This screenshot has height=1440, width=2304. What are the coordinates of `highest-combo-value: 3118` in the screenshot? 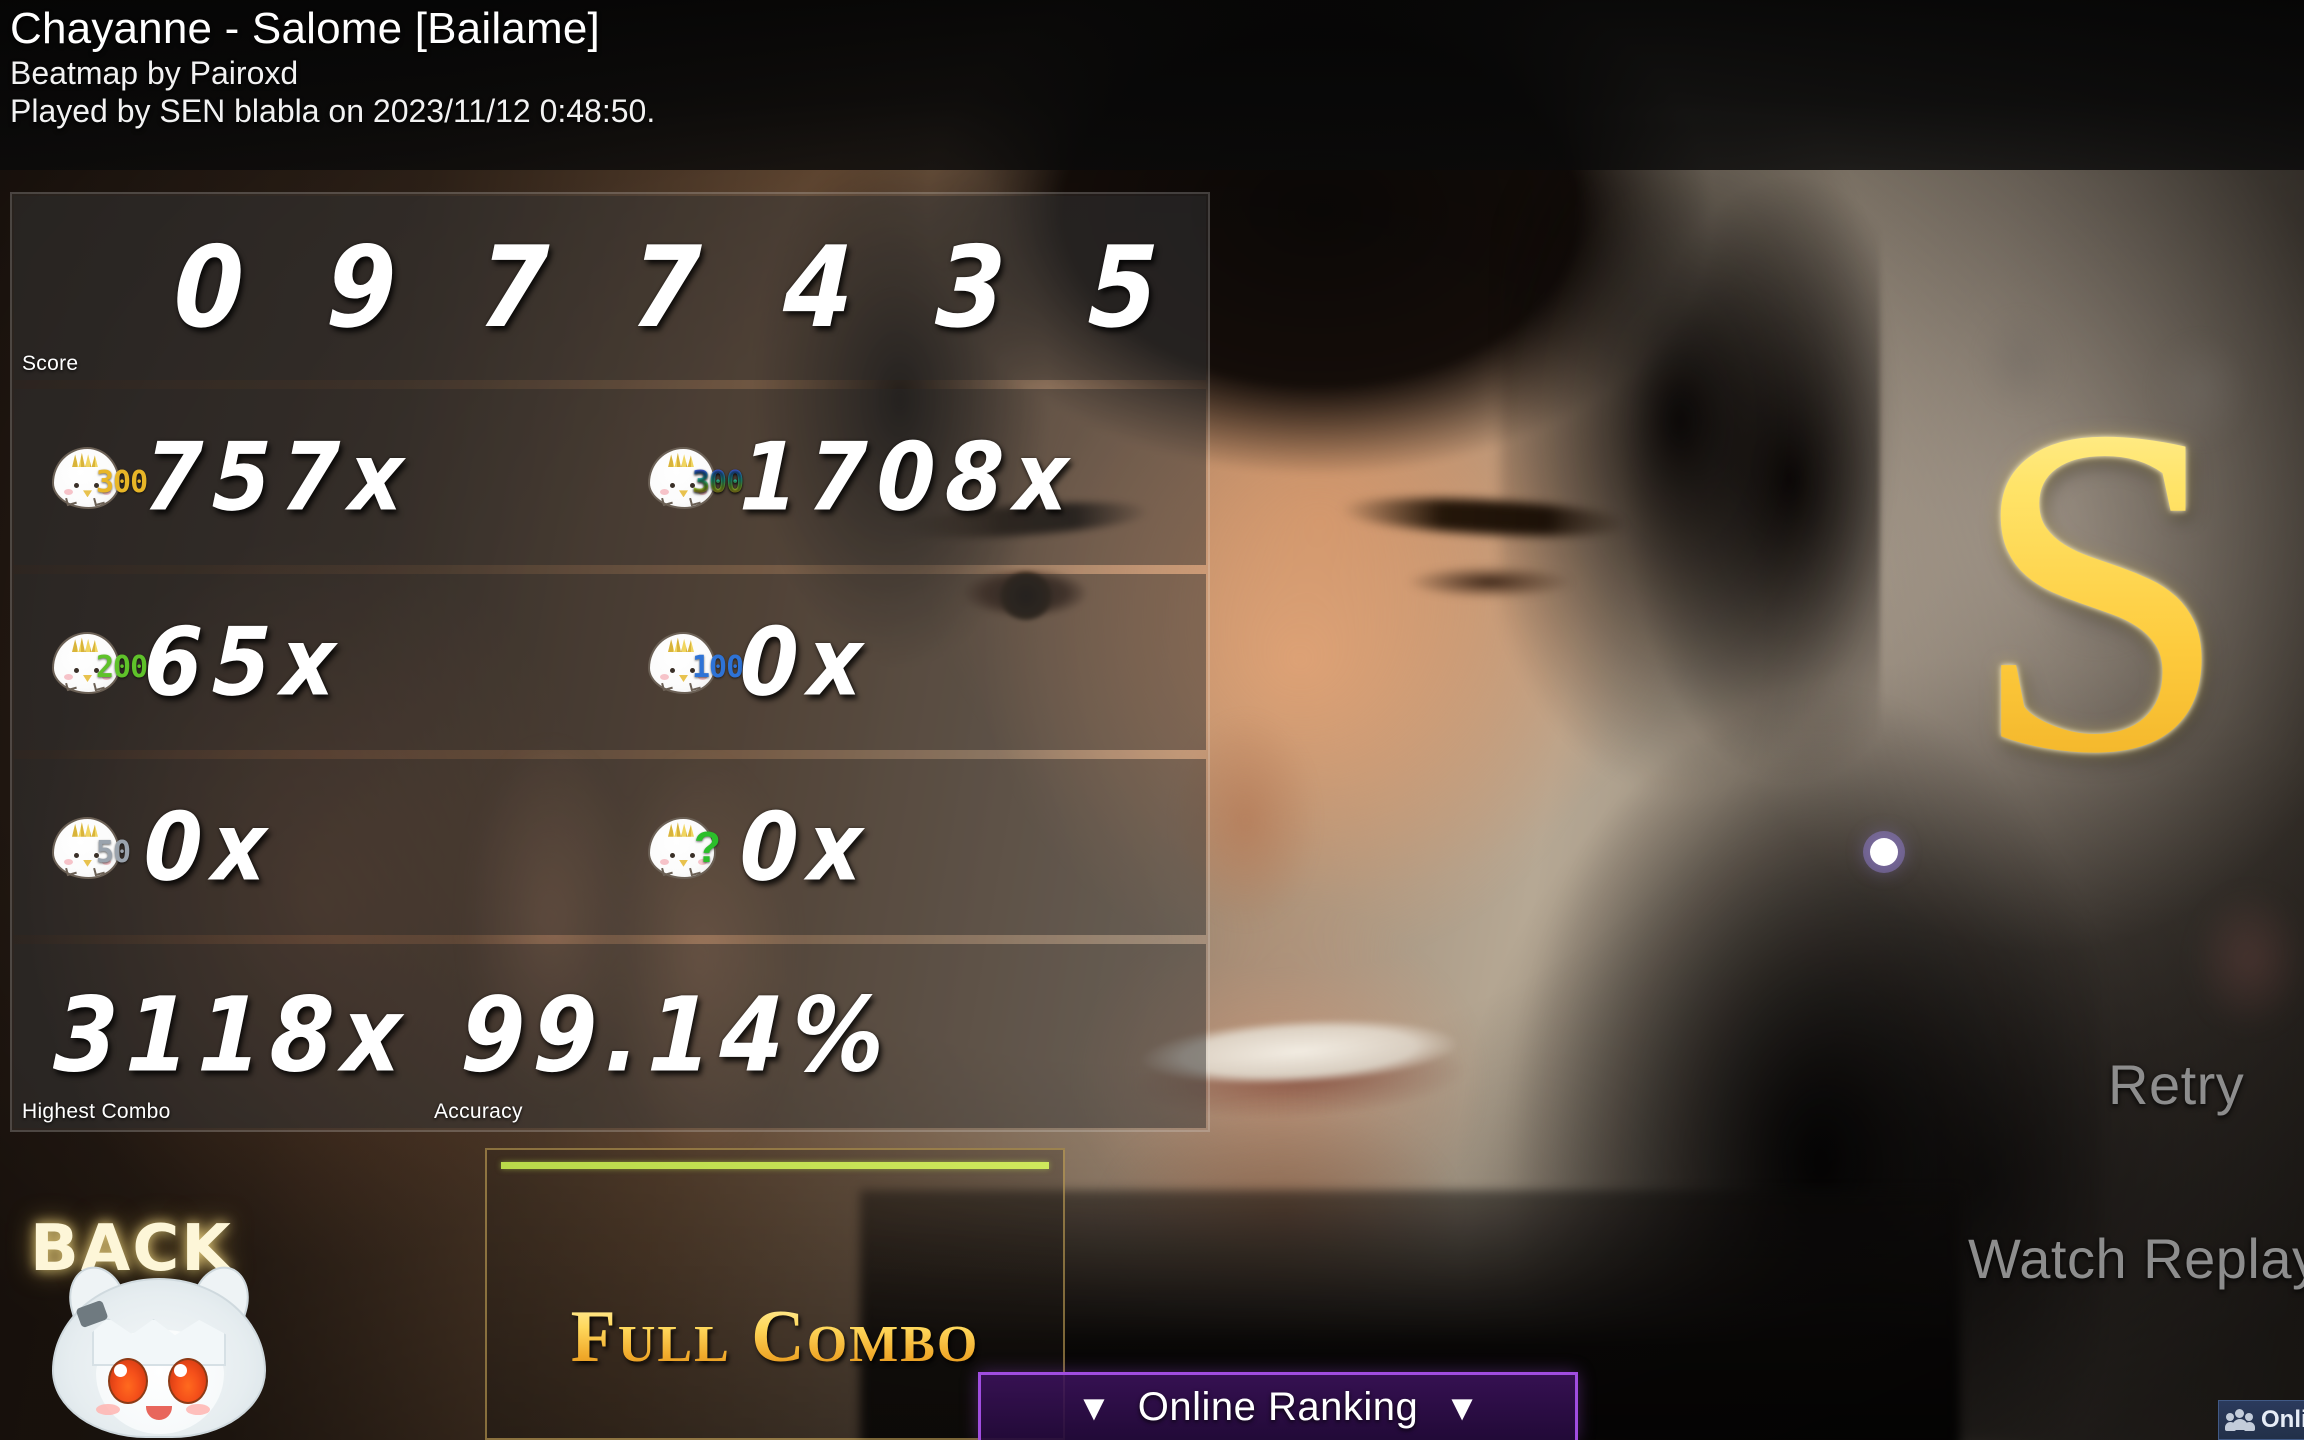 It's located at (198, 1035).